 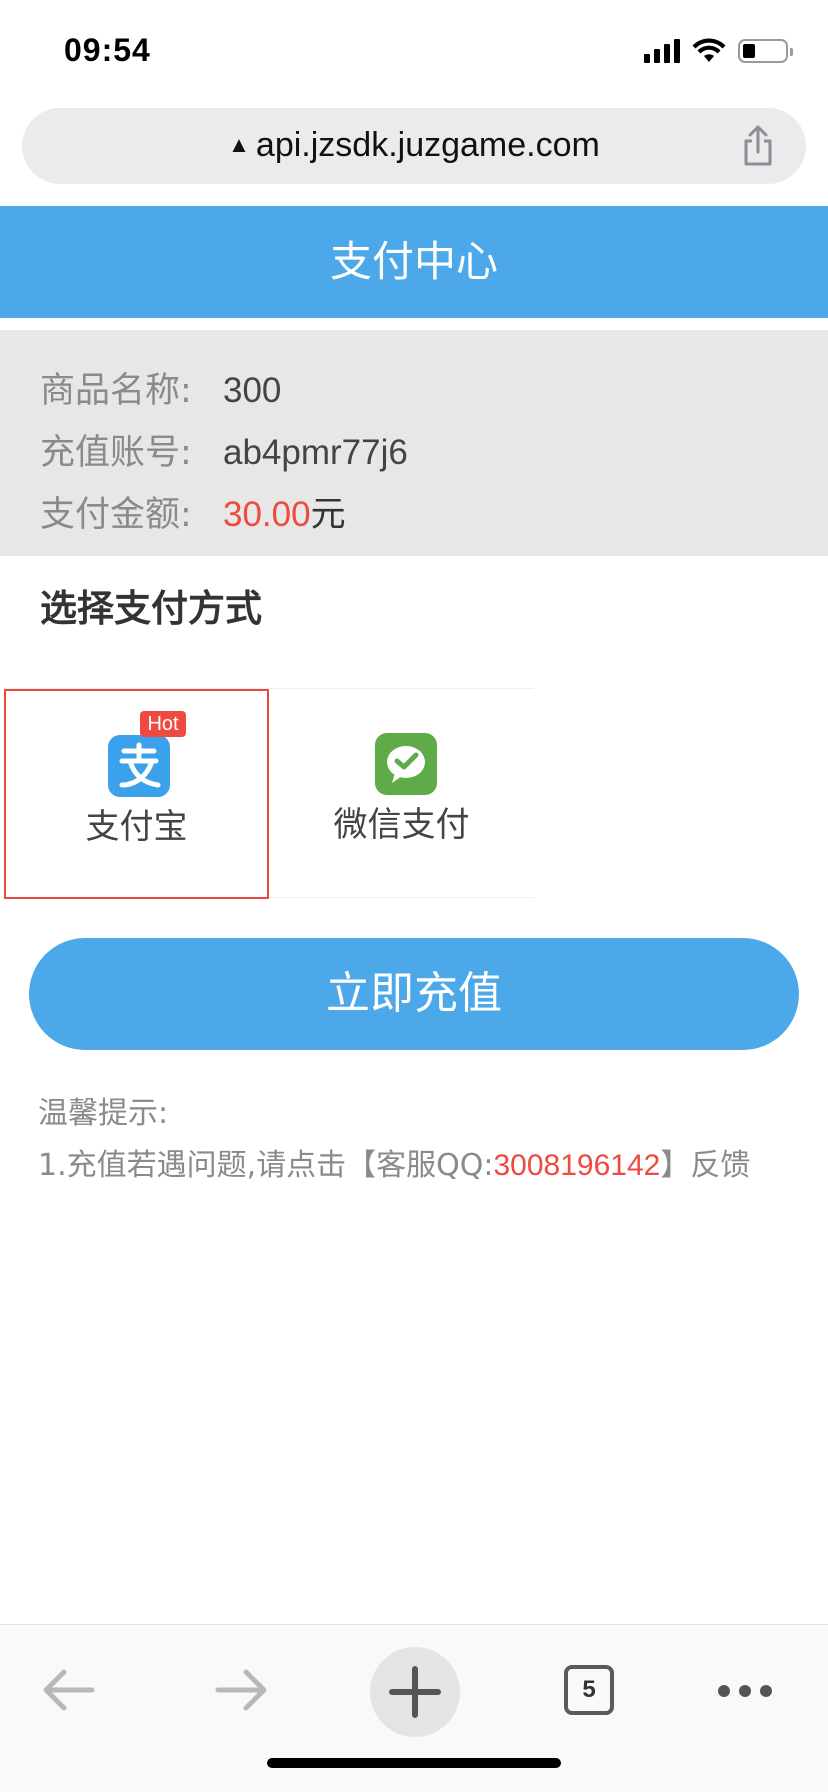 I want to click on status-icons, so click(x=718, y=51).